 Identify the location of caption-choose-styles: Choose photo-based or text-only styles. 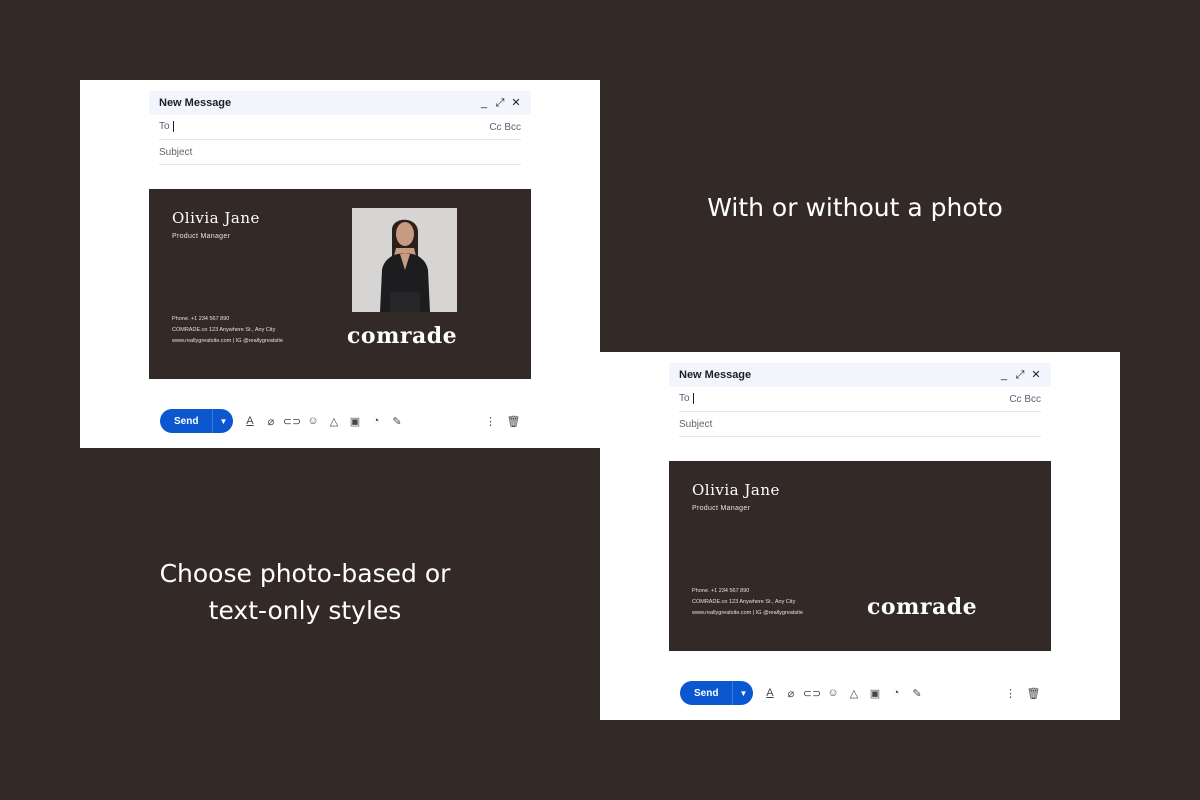
(305, 592).